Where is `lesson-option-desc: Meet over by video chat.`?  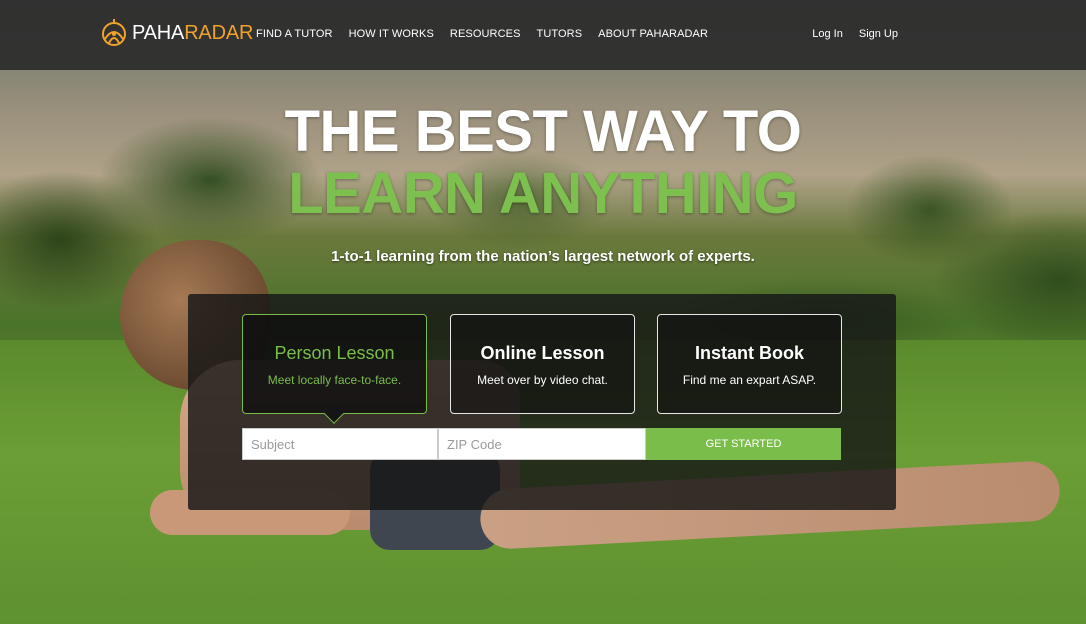
lesson-option-desc: Meet over by video chat. is located at coordinates (542, 380).